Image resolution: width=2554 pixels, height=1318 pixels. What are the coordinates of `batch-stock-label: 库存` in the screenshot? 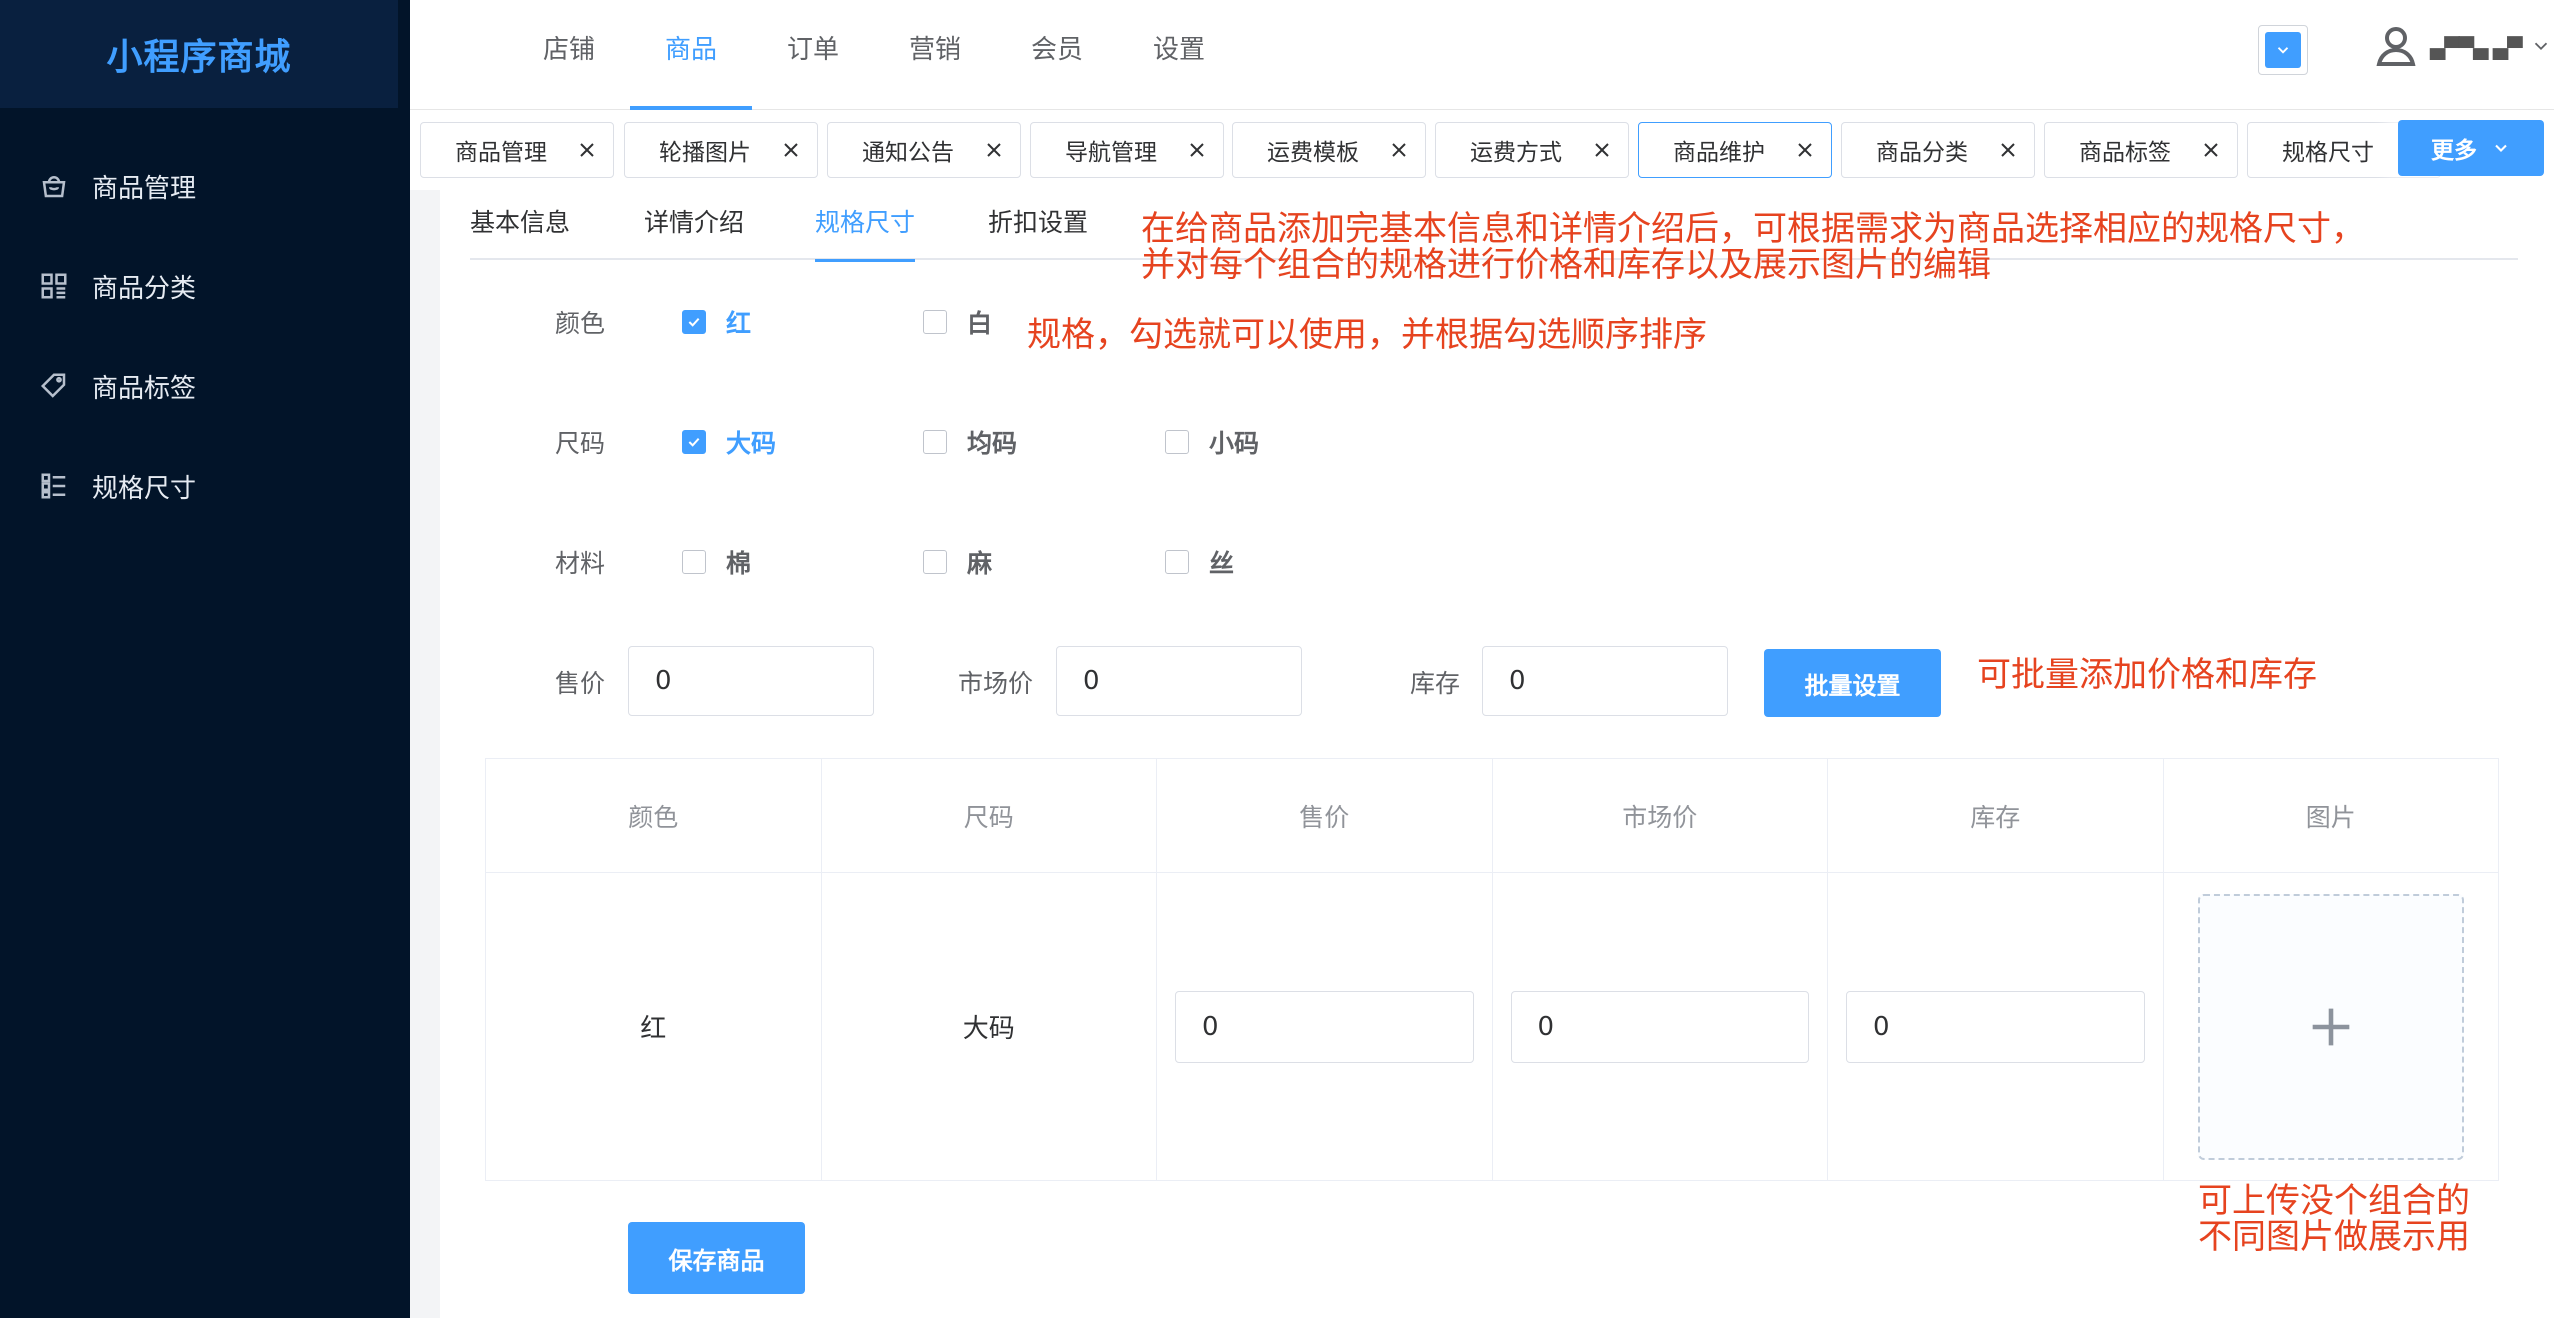 It's located at (1435, 683).